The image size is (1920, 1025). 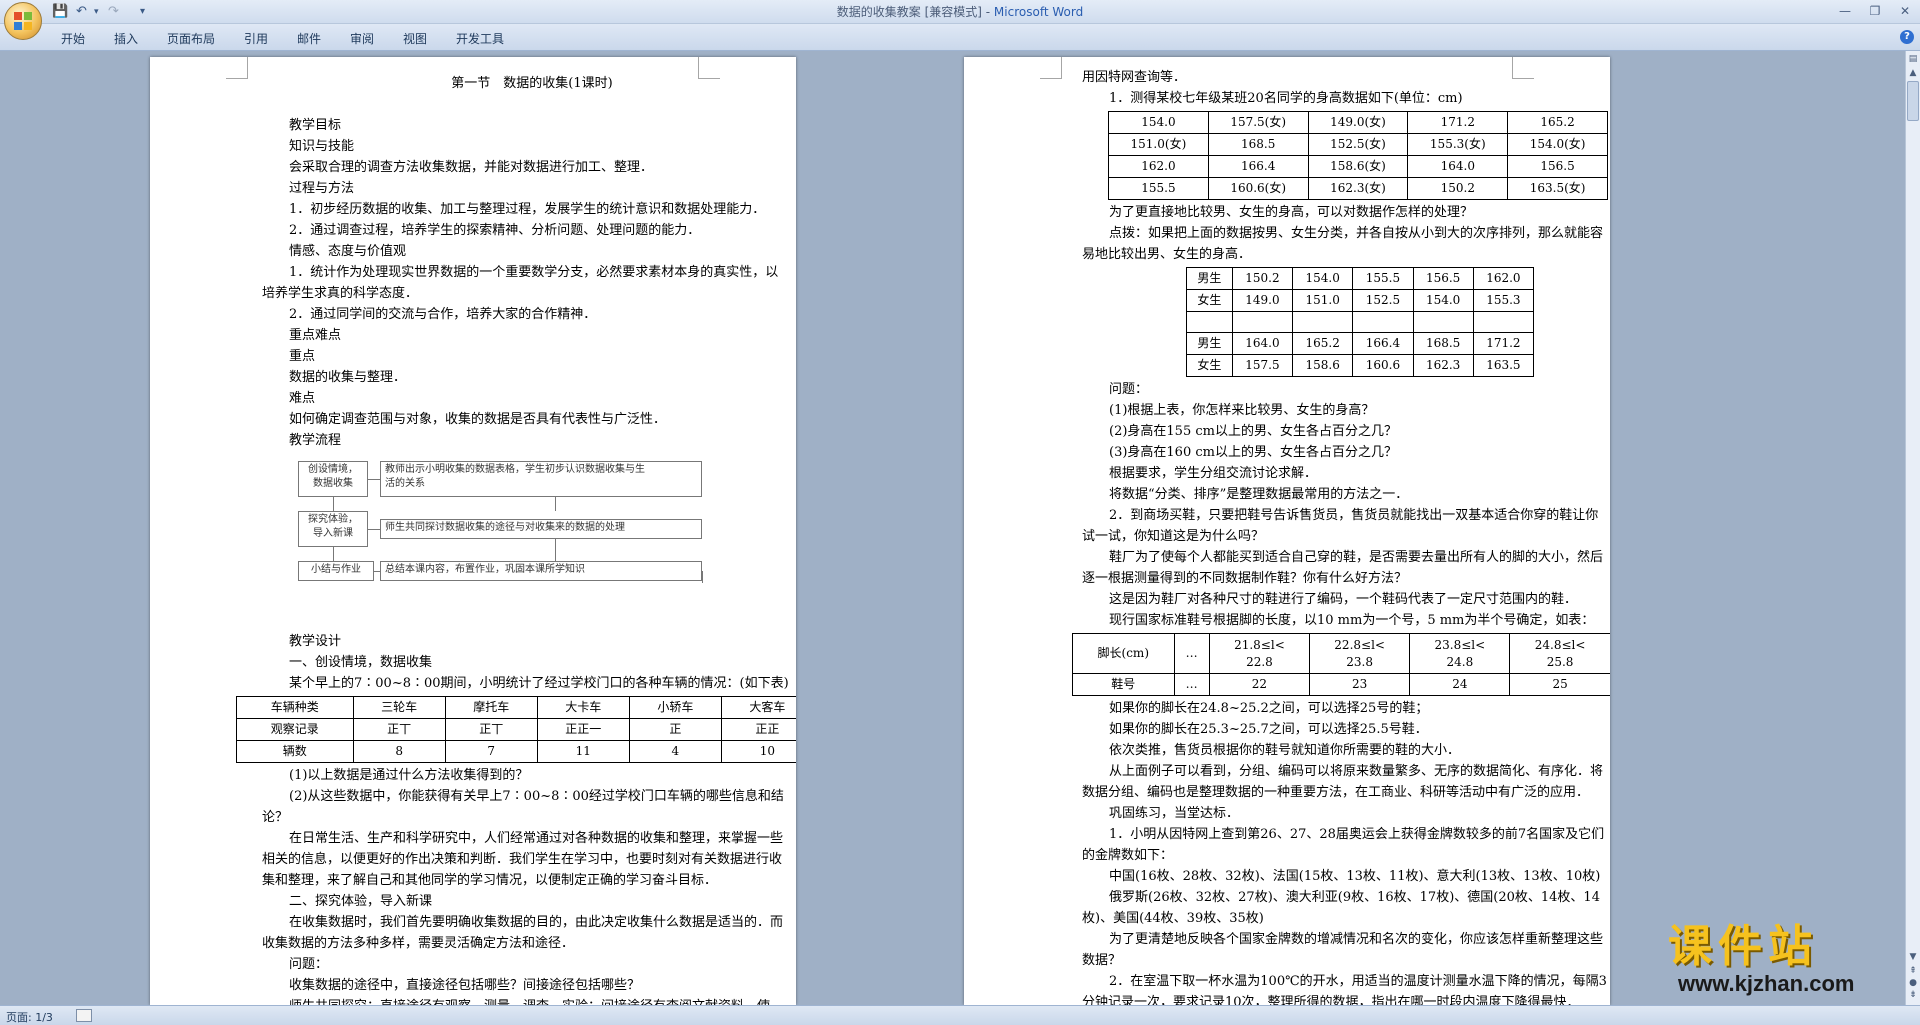 What do you see at coordinates (29, 1017) in the screenshot?
I see `page-count-status: 页面: 1/3` at bounding box center [29, 1017].